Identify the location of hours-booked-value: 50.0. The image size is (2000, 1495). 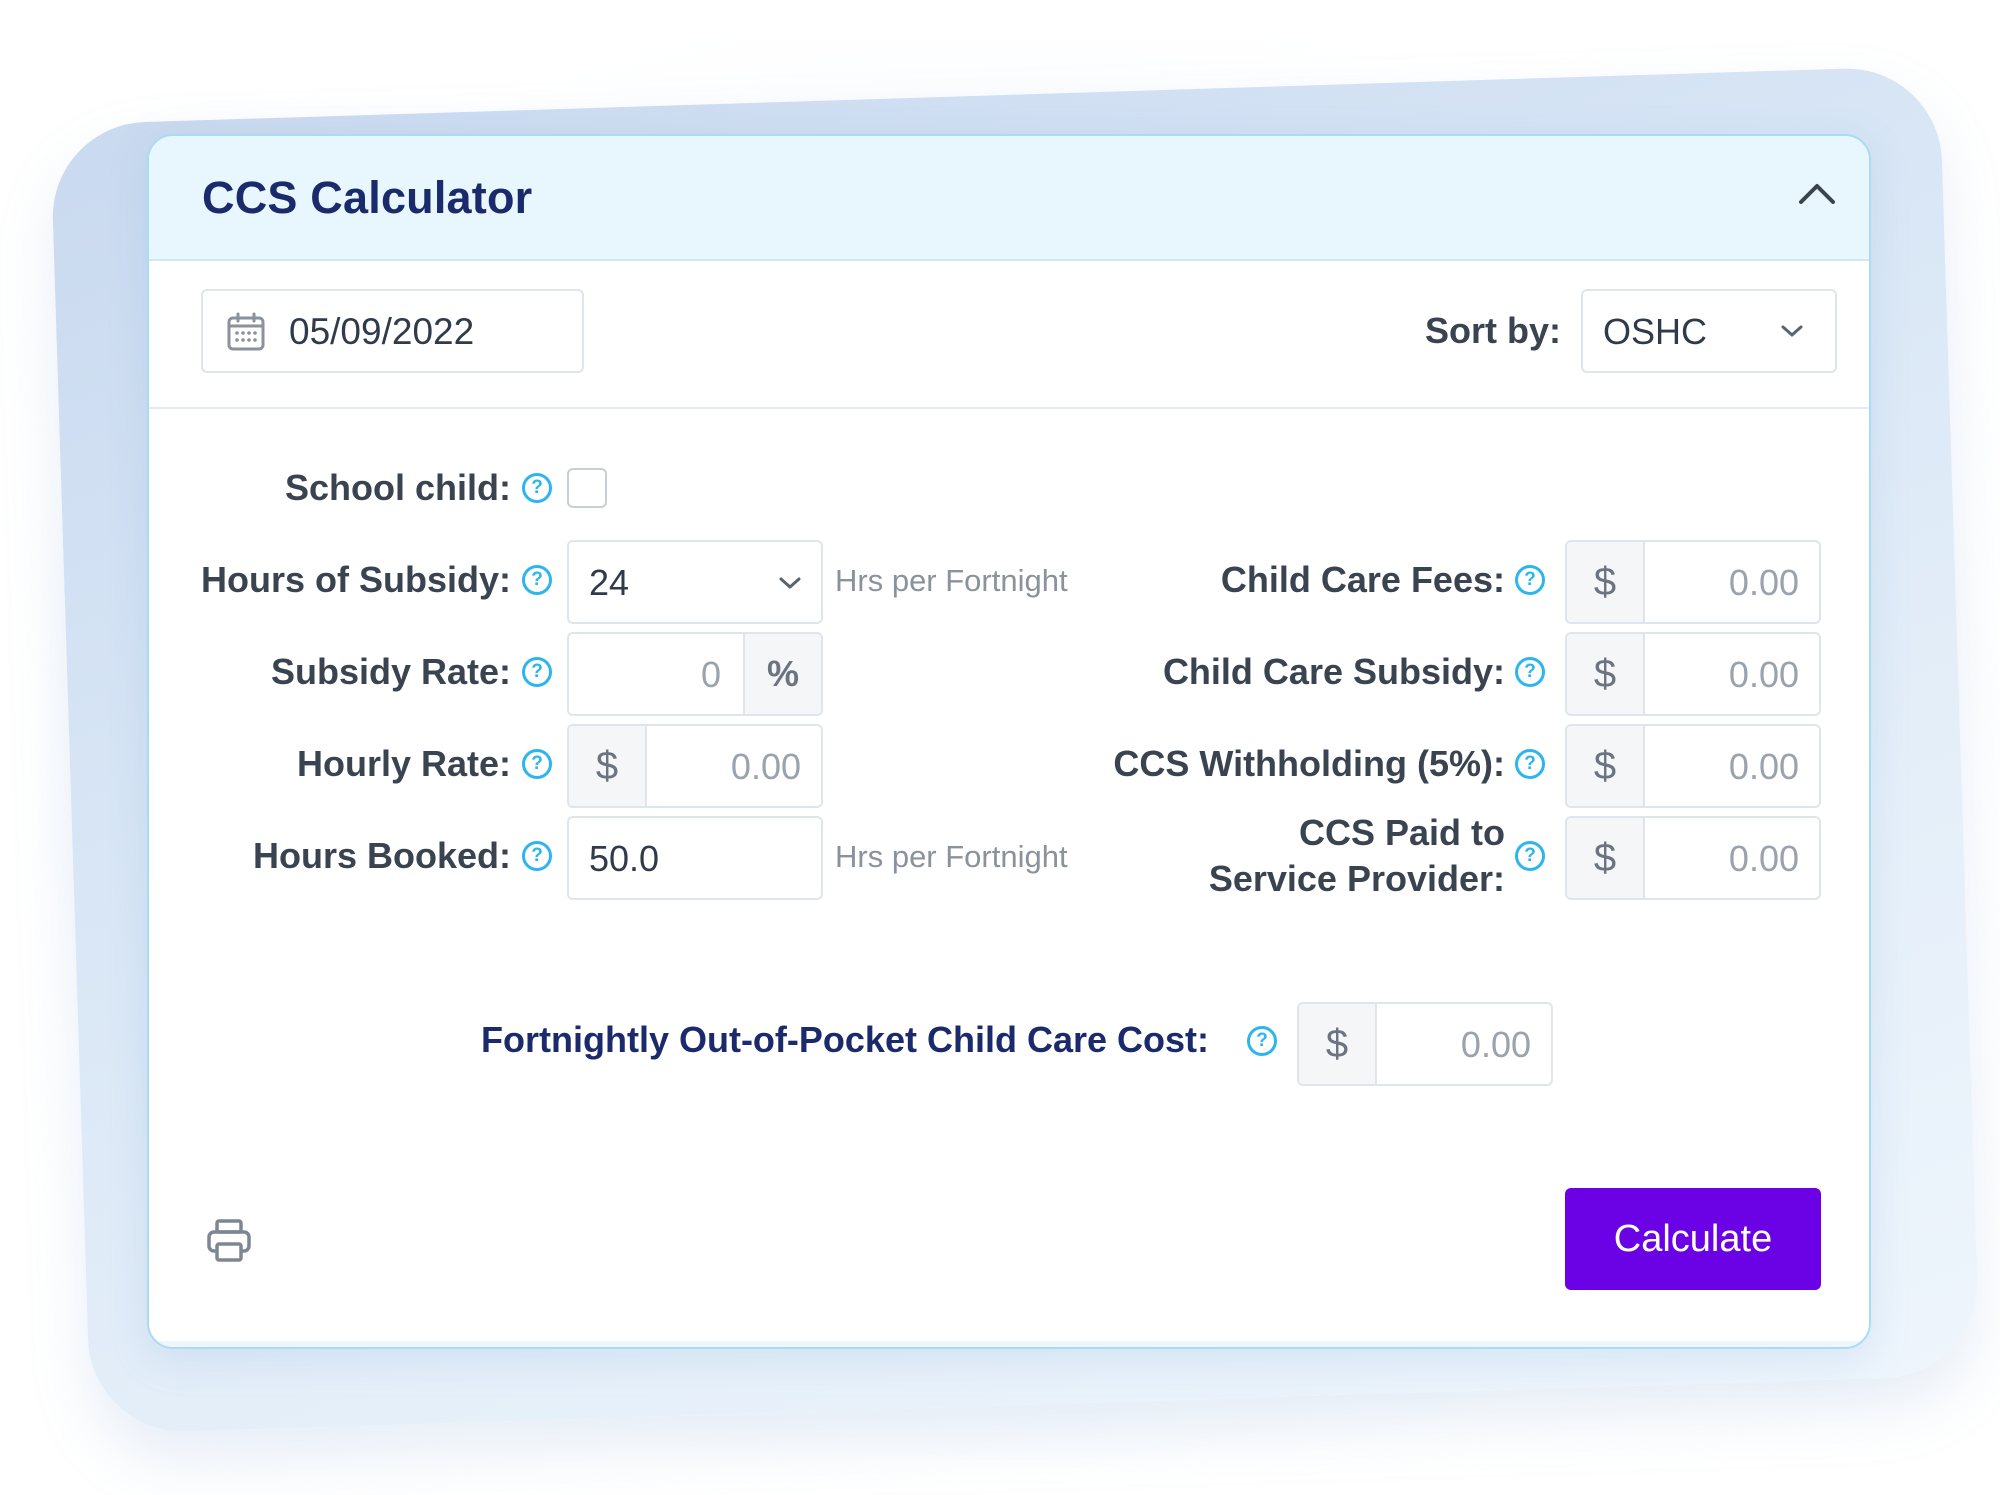
(624, 858).